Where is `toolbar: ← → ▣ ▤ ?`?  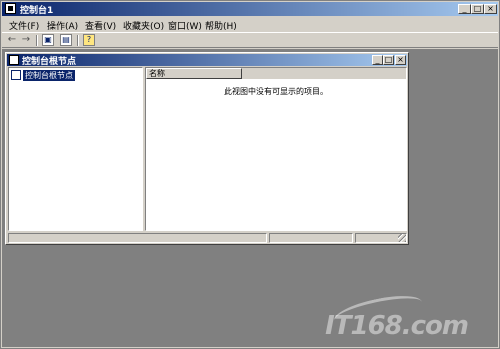 toolbar: ← → ▣ ▤ ? is located at coordinates (250, 40).